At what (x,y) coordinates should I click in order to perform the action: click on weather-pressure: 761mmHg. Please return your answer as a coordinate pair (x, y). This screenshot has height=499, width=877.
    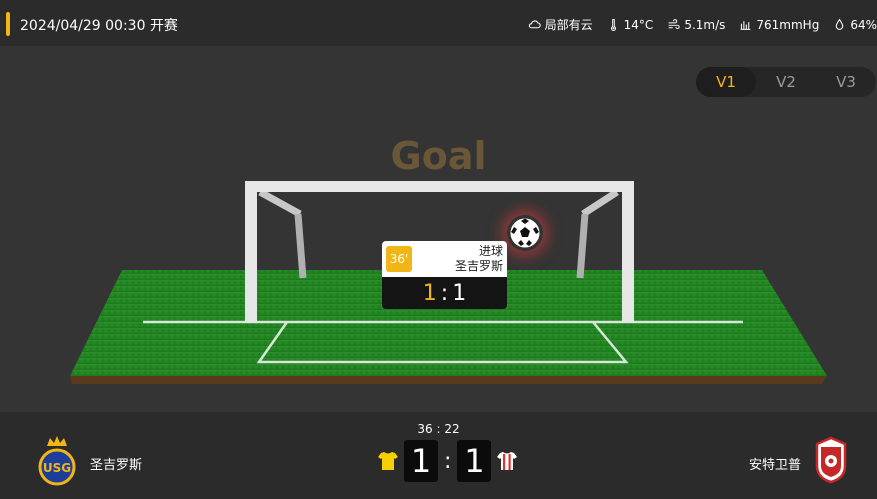
    Looking at the image, I should click on (779, 24).